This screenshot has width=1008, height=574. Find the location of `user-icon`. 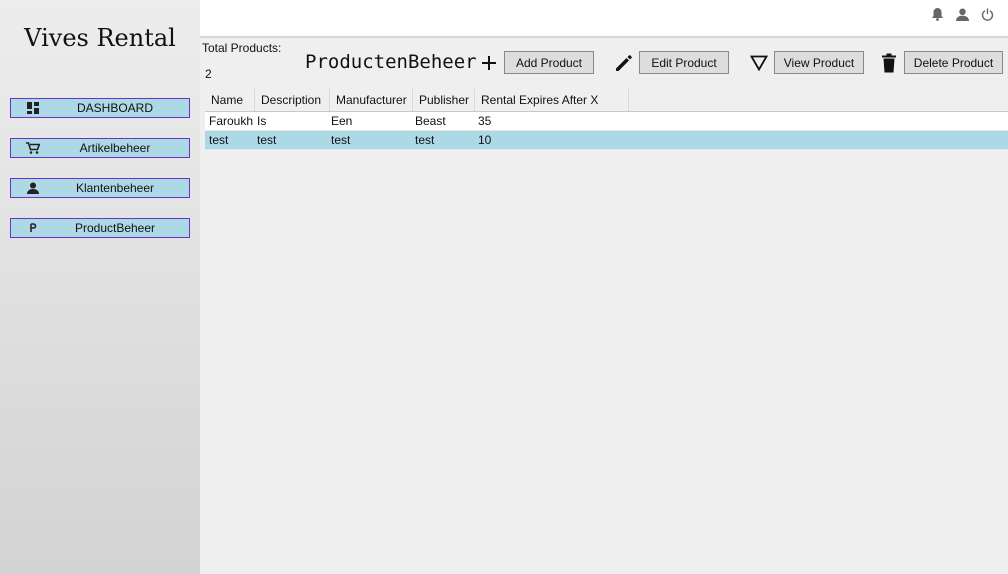

user-icon is located at coordinates (962, 14).